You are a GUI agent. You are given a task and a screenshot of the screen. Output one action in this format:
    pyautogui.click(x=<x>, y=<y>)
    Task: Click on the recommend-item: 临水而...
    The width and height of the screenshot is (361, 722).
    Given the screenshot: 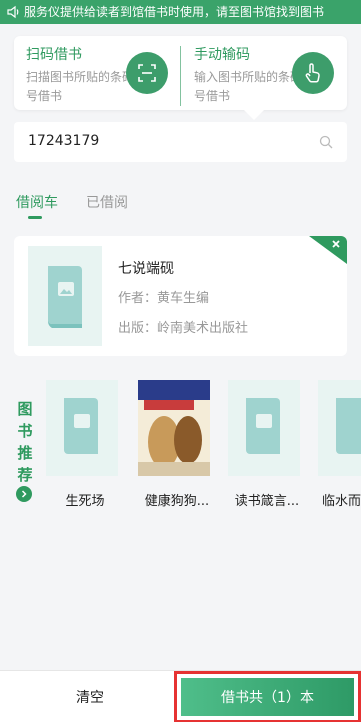 What is the action you would take?
    pyautogui.click(x=337, y=450)
    